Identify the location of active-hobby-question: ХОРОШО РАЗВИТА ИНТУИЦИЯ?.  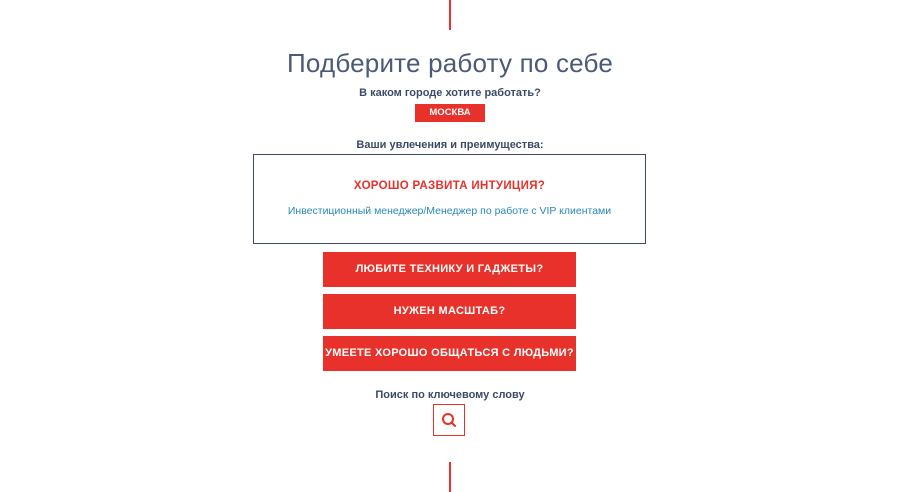
(449, 186).